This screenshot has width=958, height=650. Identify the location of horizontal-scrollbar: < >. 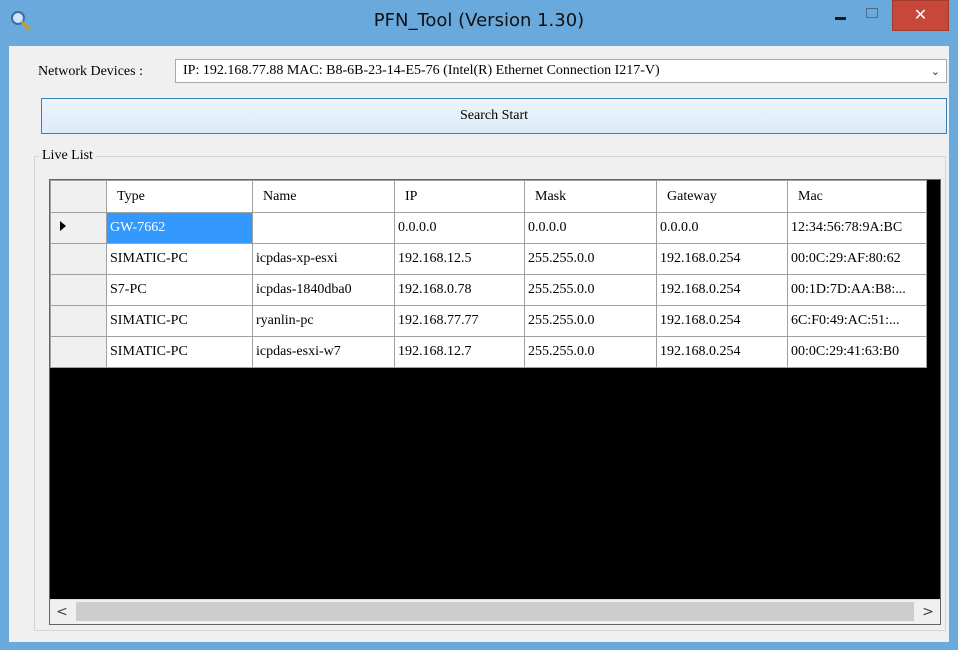
(495, 611).